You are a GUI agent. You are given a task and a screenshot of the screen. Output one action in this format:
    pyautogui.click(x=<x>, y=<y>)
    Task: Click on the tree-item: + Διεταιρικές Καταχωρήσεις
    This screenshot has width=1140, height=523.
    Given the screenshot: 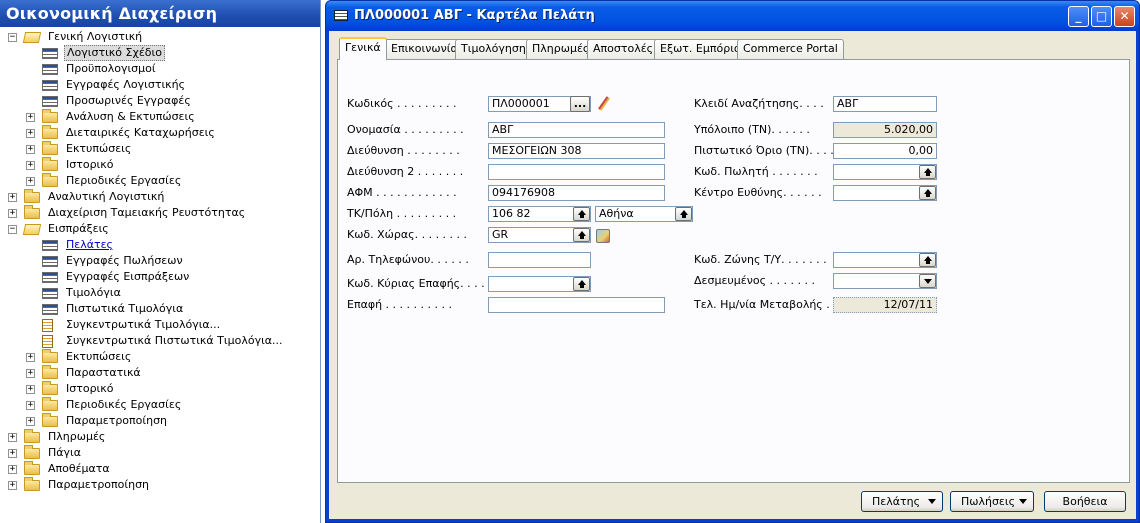 What is the action you would take?
    pyautogui.click(x=160, y=133)
    